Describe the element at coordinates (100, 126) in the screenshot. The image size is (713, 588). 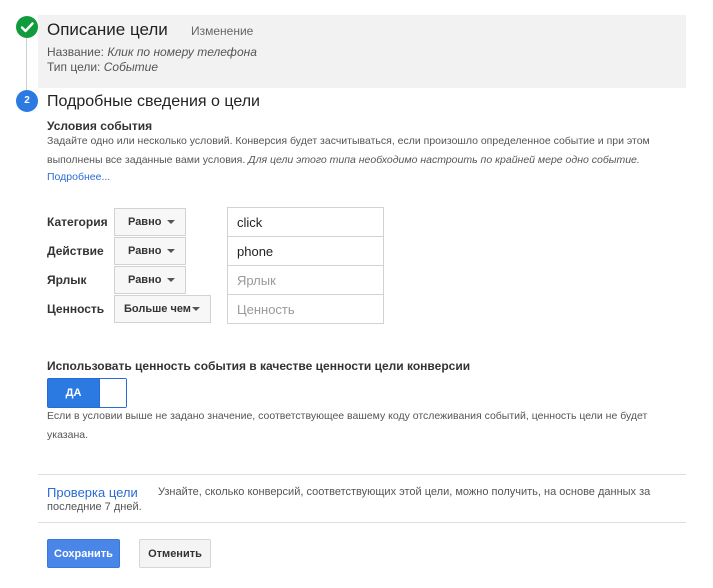
I see `event-conditions-heading: Условия события` at that location.